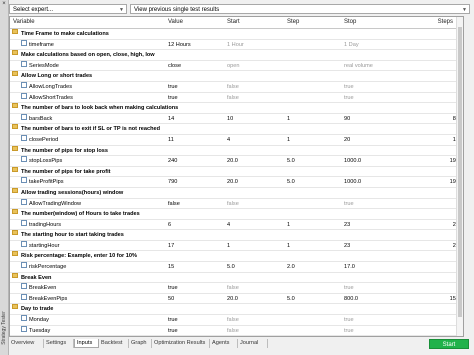 This screenshot has width=474, height=355. Describe the element at coordinates (174, 204) in the screenshot. I see `param-value: false` at that location.